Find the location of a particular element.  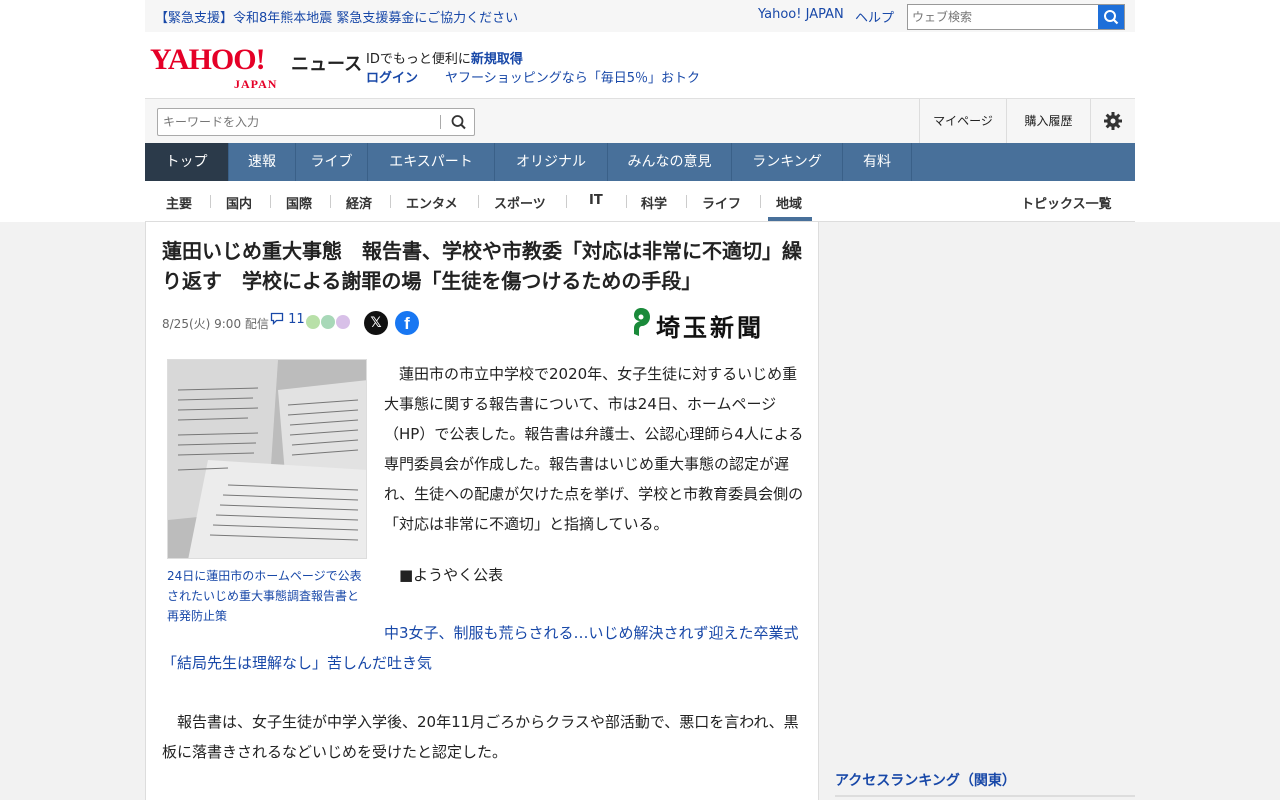

topics-list-link: トピックス一覧 is located at coordinates (1066, 202).